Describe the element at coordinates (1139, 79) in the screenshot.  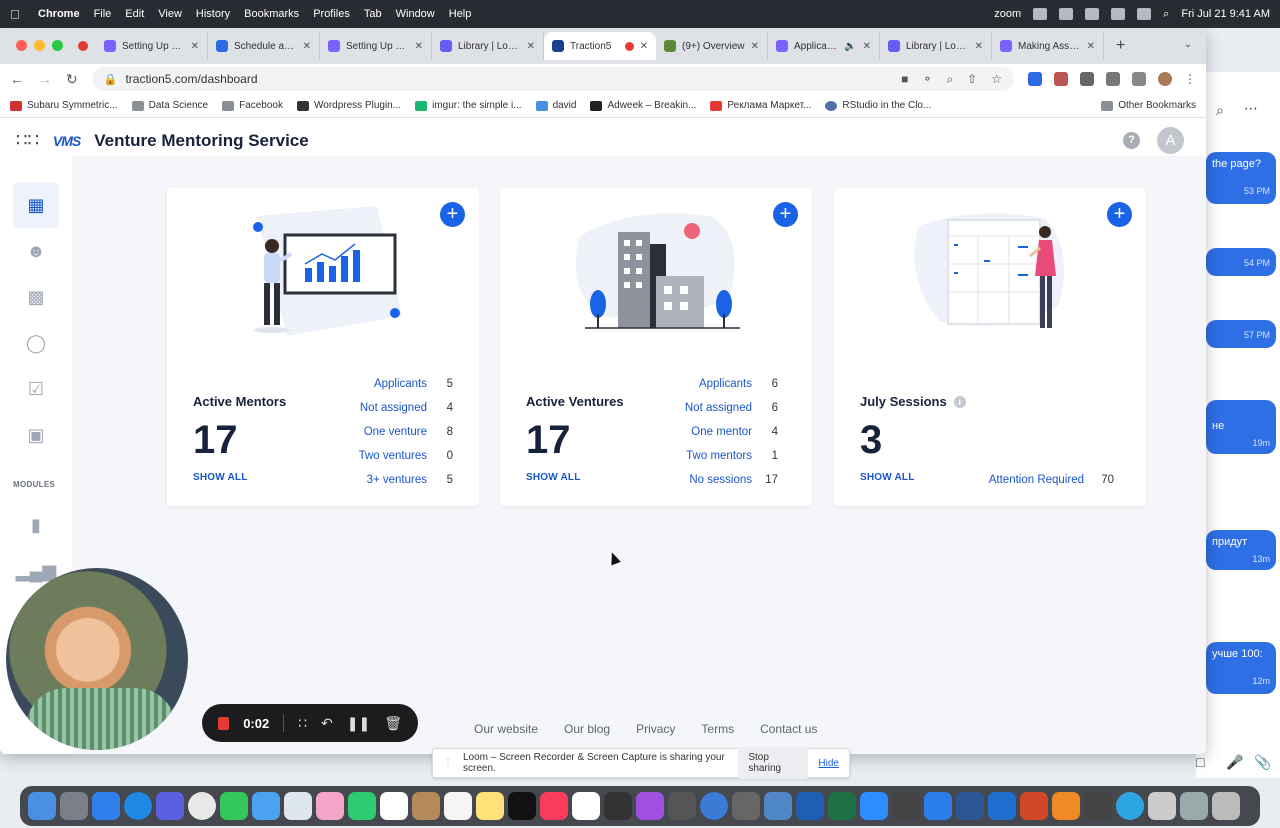
I see `sidepanel-icon` at that location.